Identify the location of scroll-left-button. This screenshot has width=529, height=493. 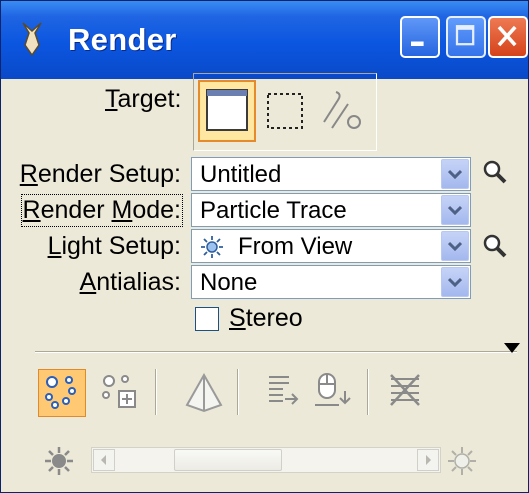
(104, 460).